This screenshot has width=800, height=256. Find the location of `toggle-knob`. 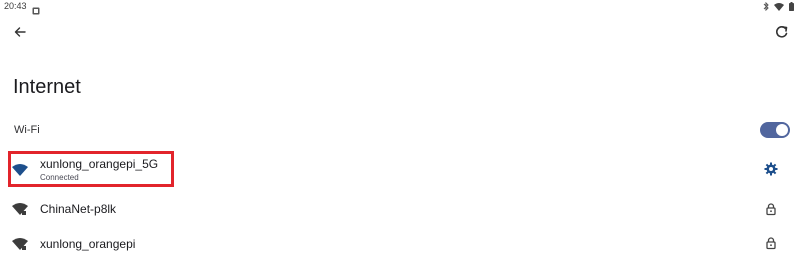

toggle-knob is located at coordinates (782, 130).